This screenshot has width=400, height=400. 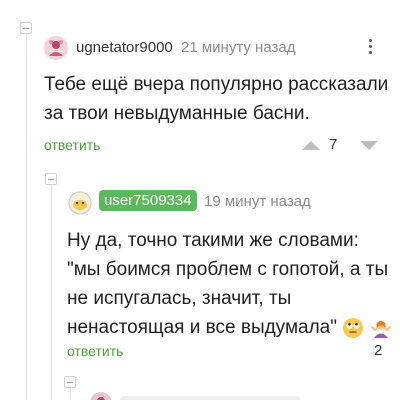 What do you see at coordinates (228, 269) in the screenshot?
I see `comment-text-line: "мы боимся проблем с гопотой, а ты` at bounding box center [228, 269].